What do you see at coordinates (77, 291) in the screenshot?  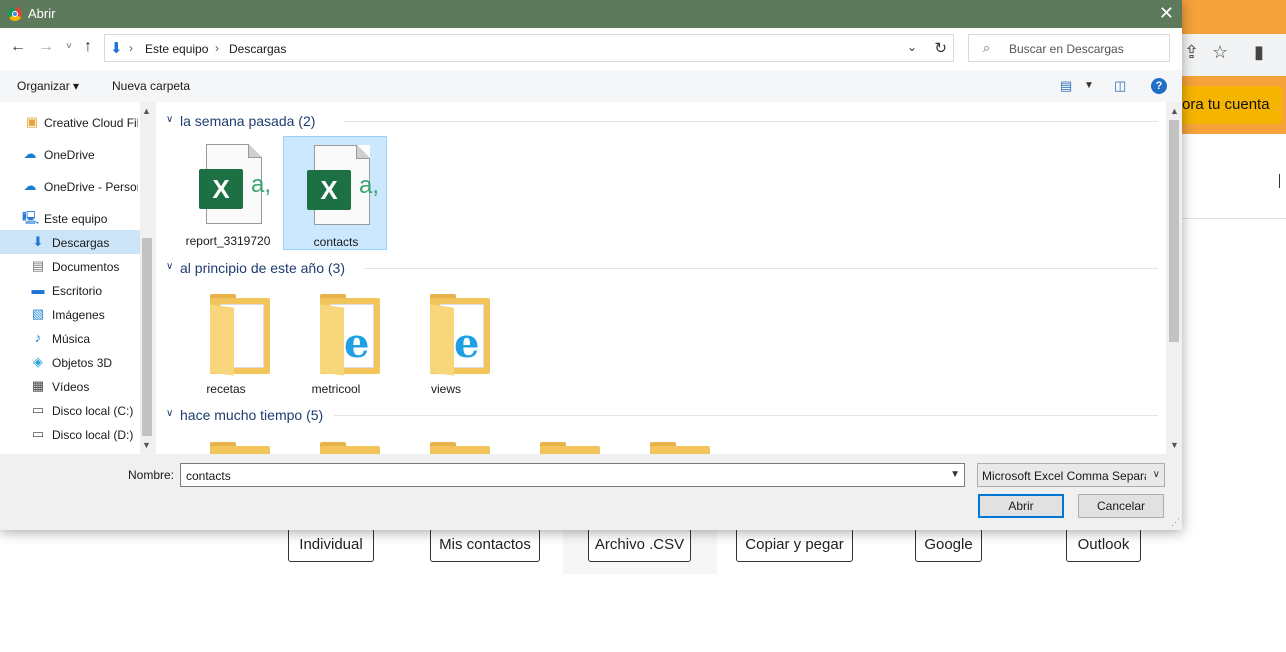 I see `sidebar-item-label: Escritorio` at bounding box center [77, 291].